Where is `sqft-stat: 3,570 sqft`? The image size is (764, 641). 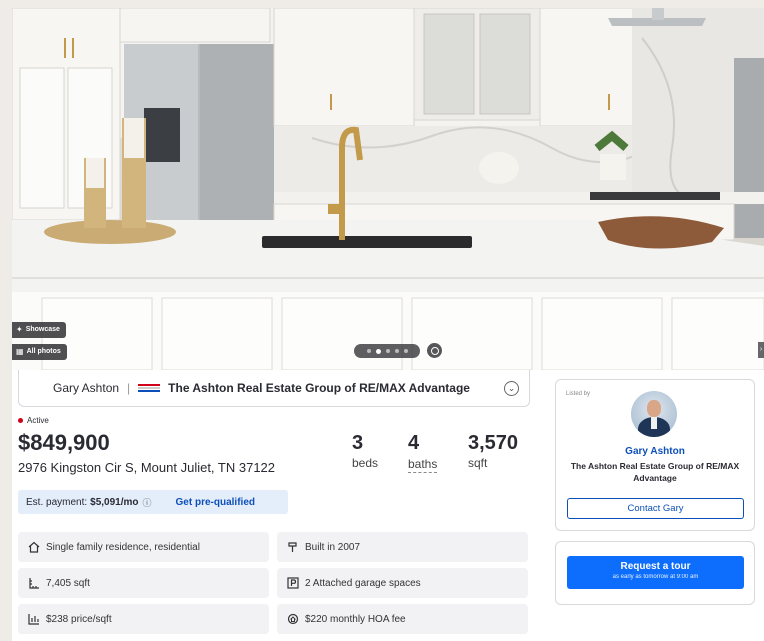 sqft-stat: 3,570 sqft is located at coordinates (493, 452).